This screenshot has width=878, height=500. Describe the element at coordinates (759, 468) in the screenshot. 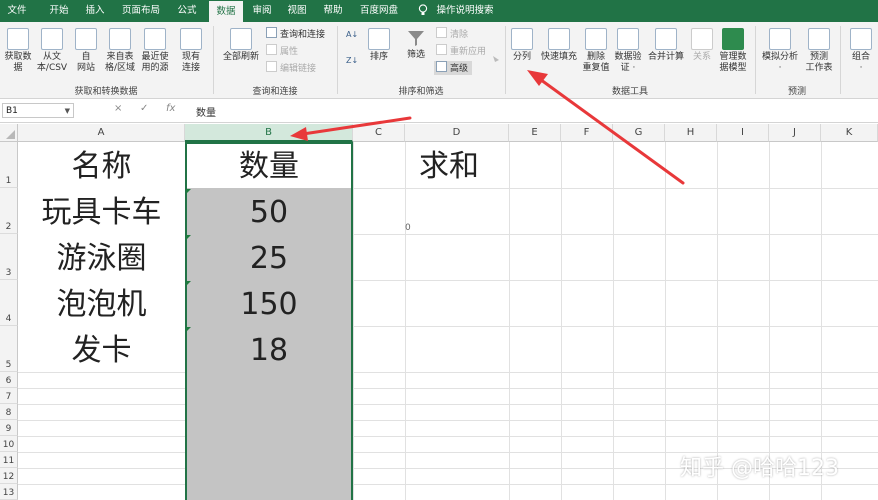

I see `watermark: 知乎 @哈哈123` at that location.